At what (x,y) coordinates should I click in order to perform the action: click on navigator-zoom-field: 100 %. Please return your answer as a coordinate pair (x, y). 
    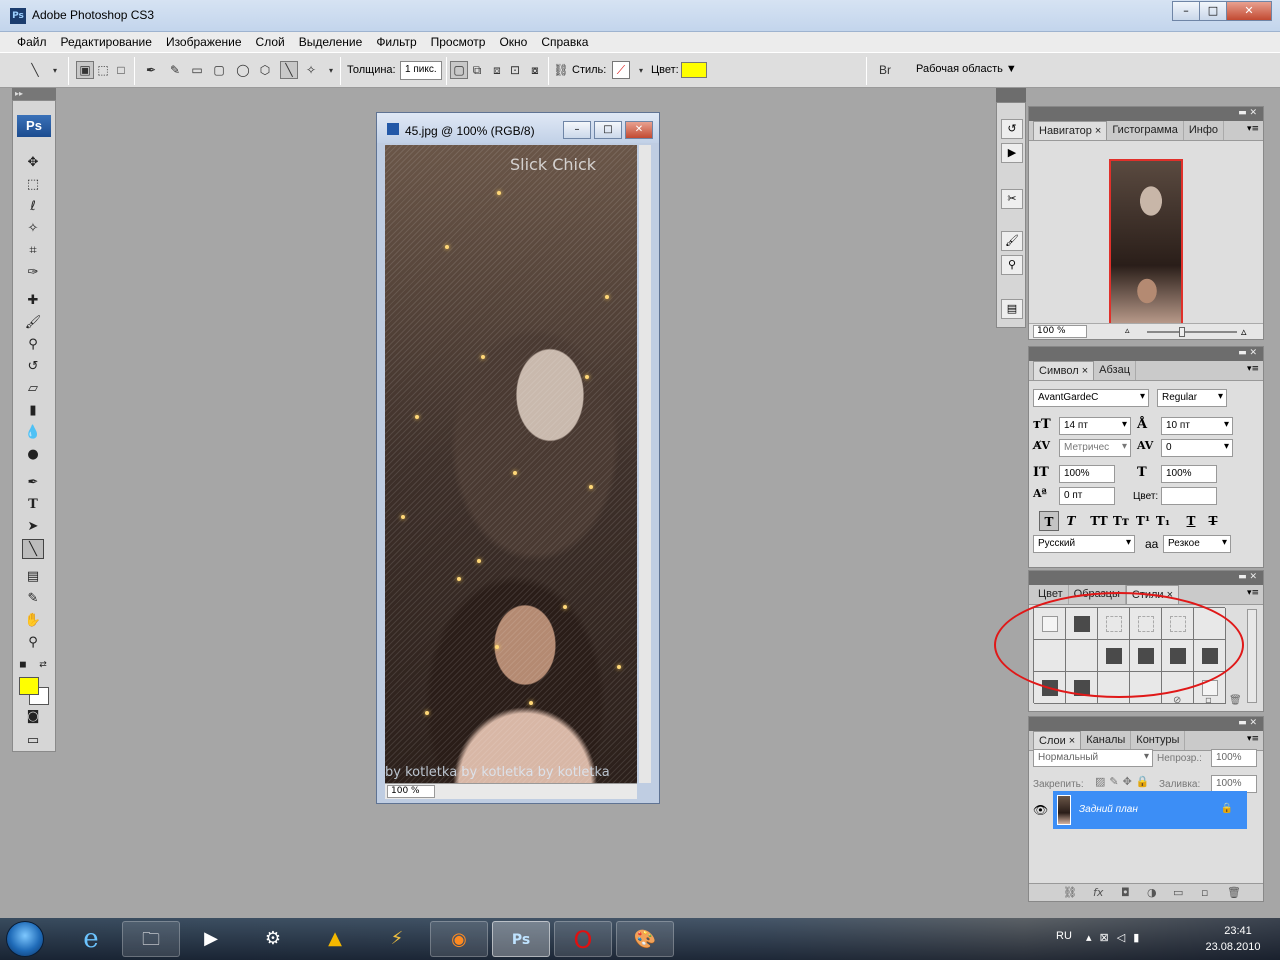
    Looking at the image, I should click on (1060, 331).